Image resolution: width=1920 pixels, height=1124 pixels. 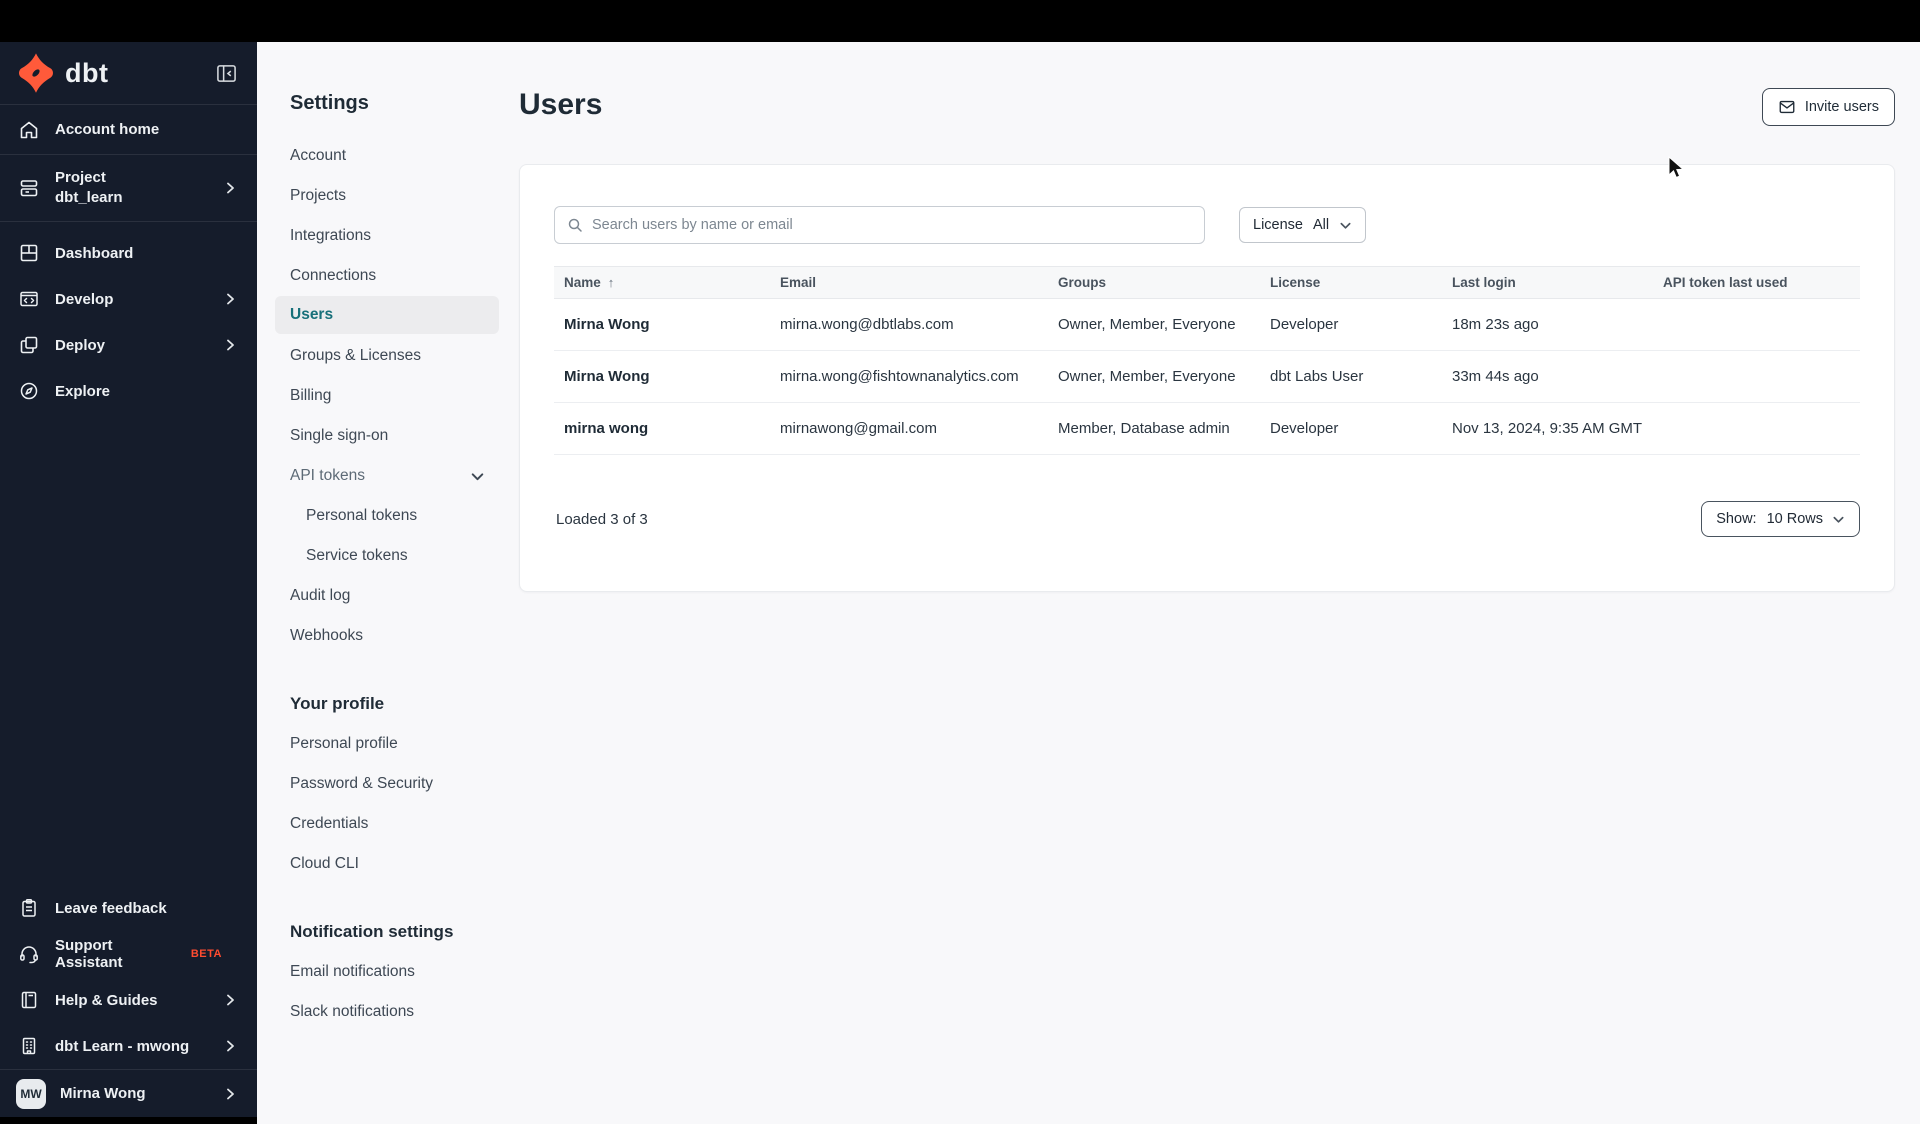 I want to click on settings-nav-item-credentials: Credentials, so click(x=394, y=824).